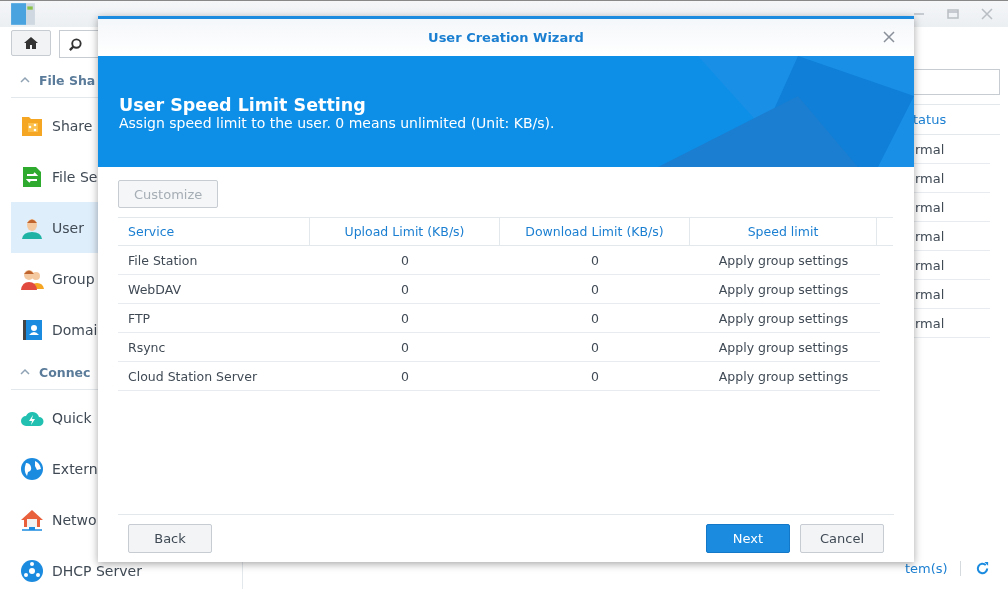 This screenshot has height=589, width=1008. I want to click on page-heading: User Speed Limit Setting, so click(243, 104).